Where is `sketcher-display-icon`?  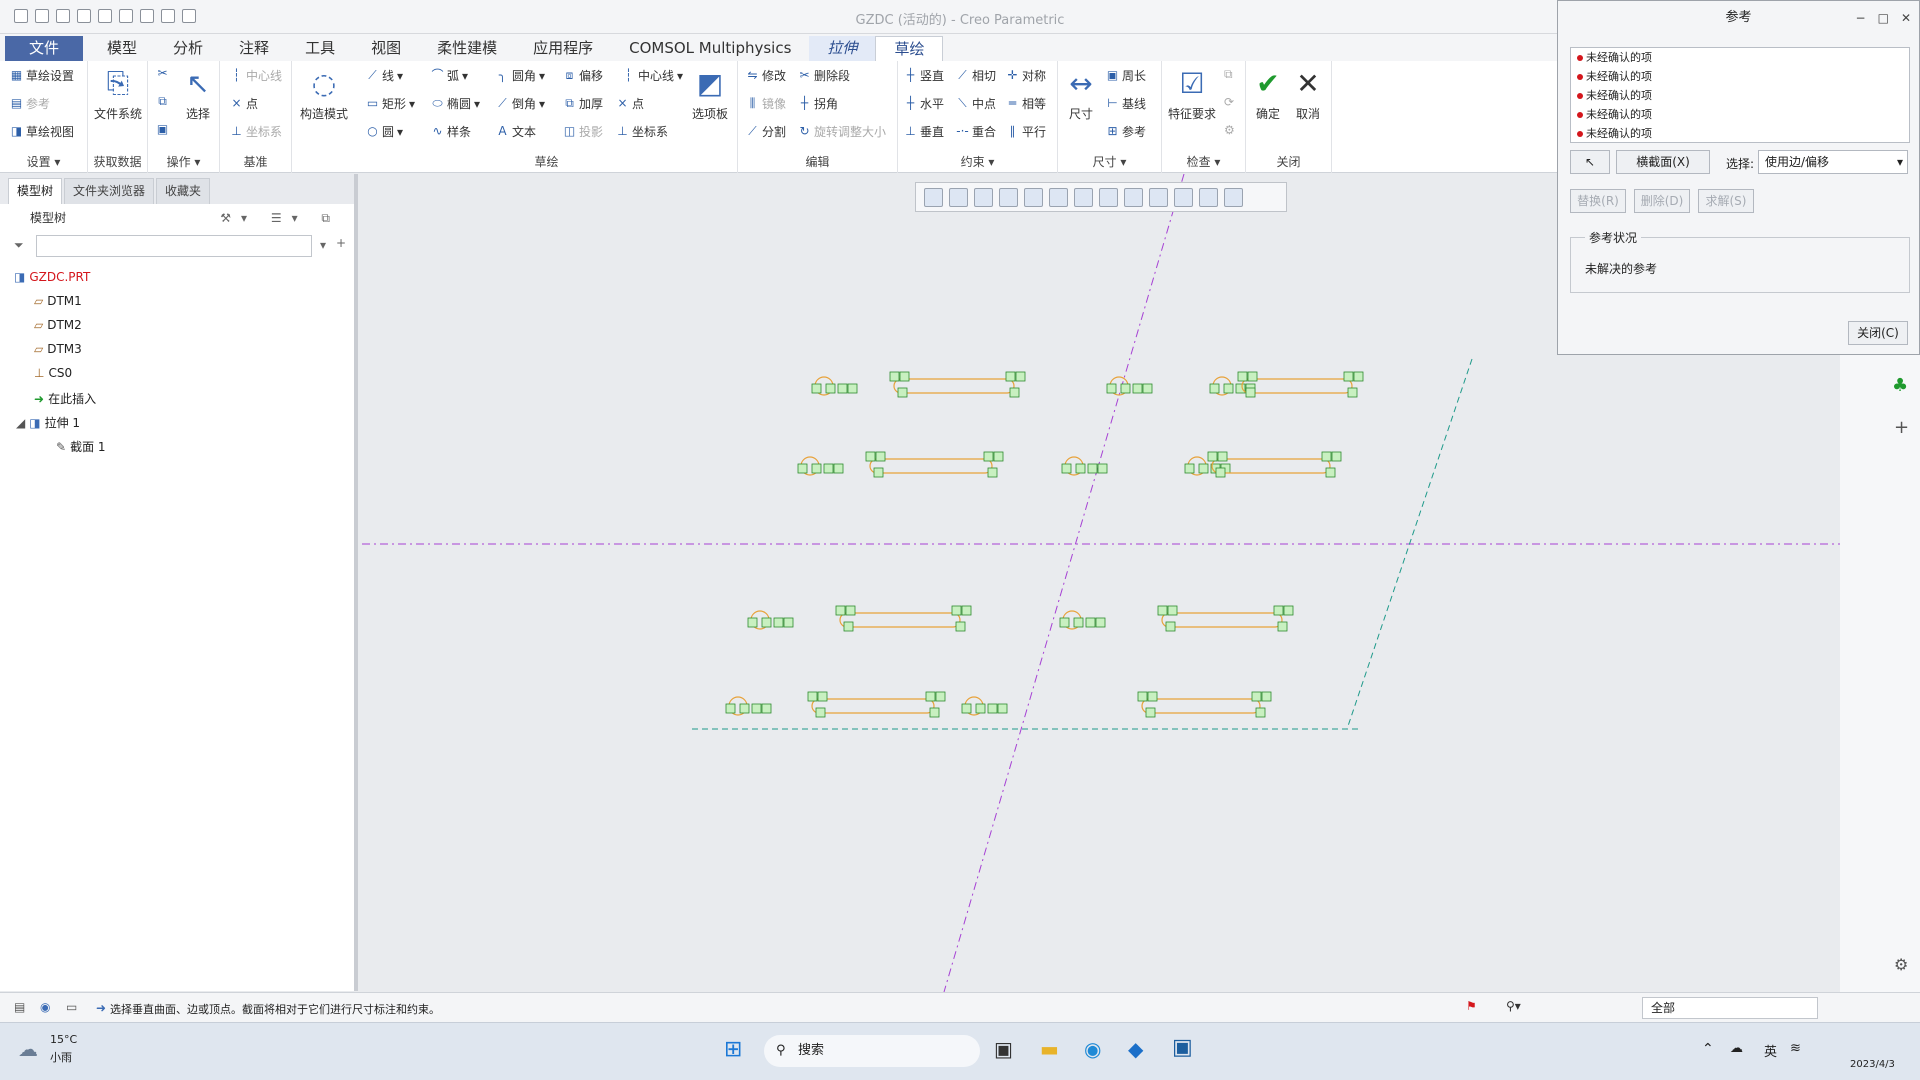
sketcher-display-icon is located at coordinates (1208, 197).